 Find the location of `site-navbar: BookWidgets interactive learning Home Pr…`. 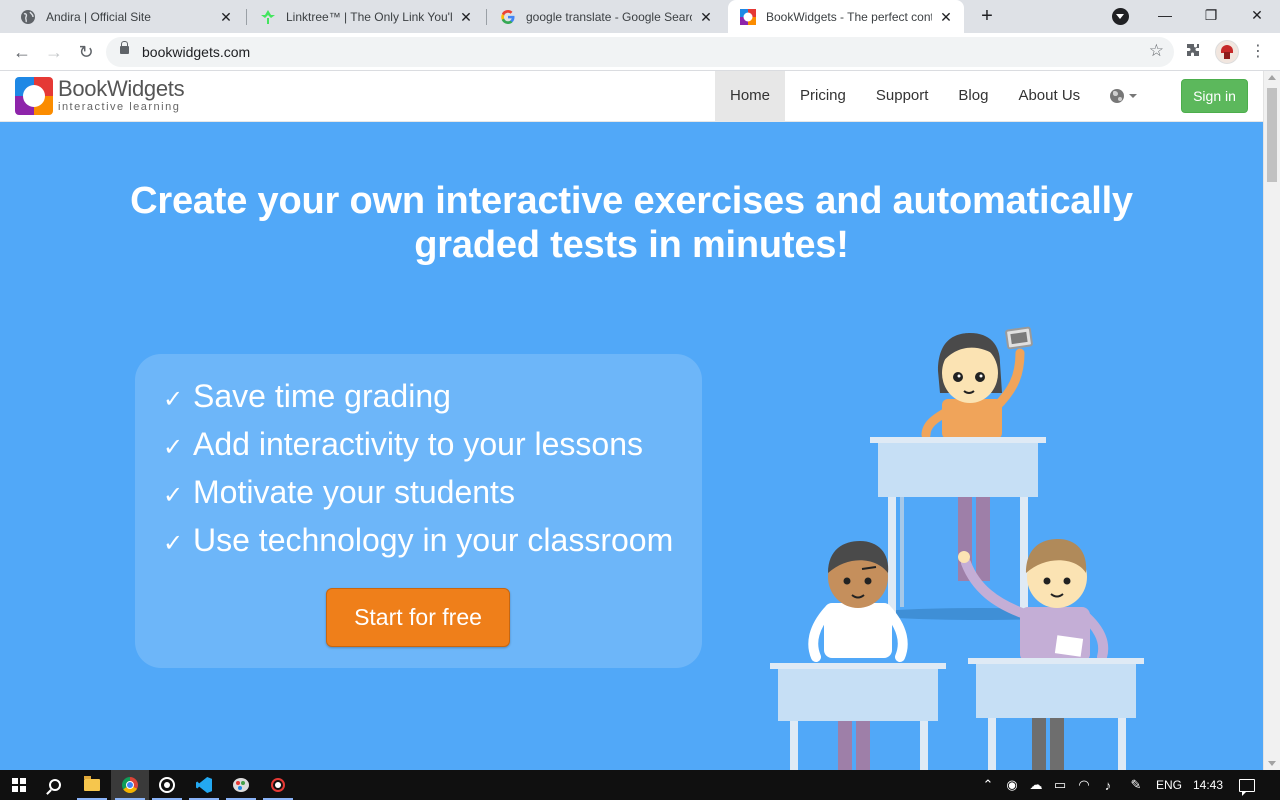

site-navbar: BookWidgets interactive learning Home Pr… is located at coordinates (631, 96).